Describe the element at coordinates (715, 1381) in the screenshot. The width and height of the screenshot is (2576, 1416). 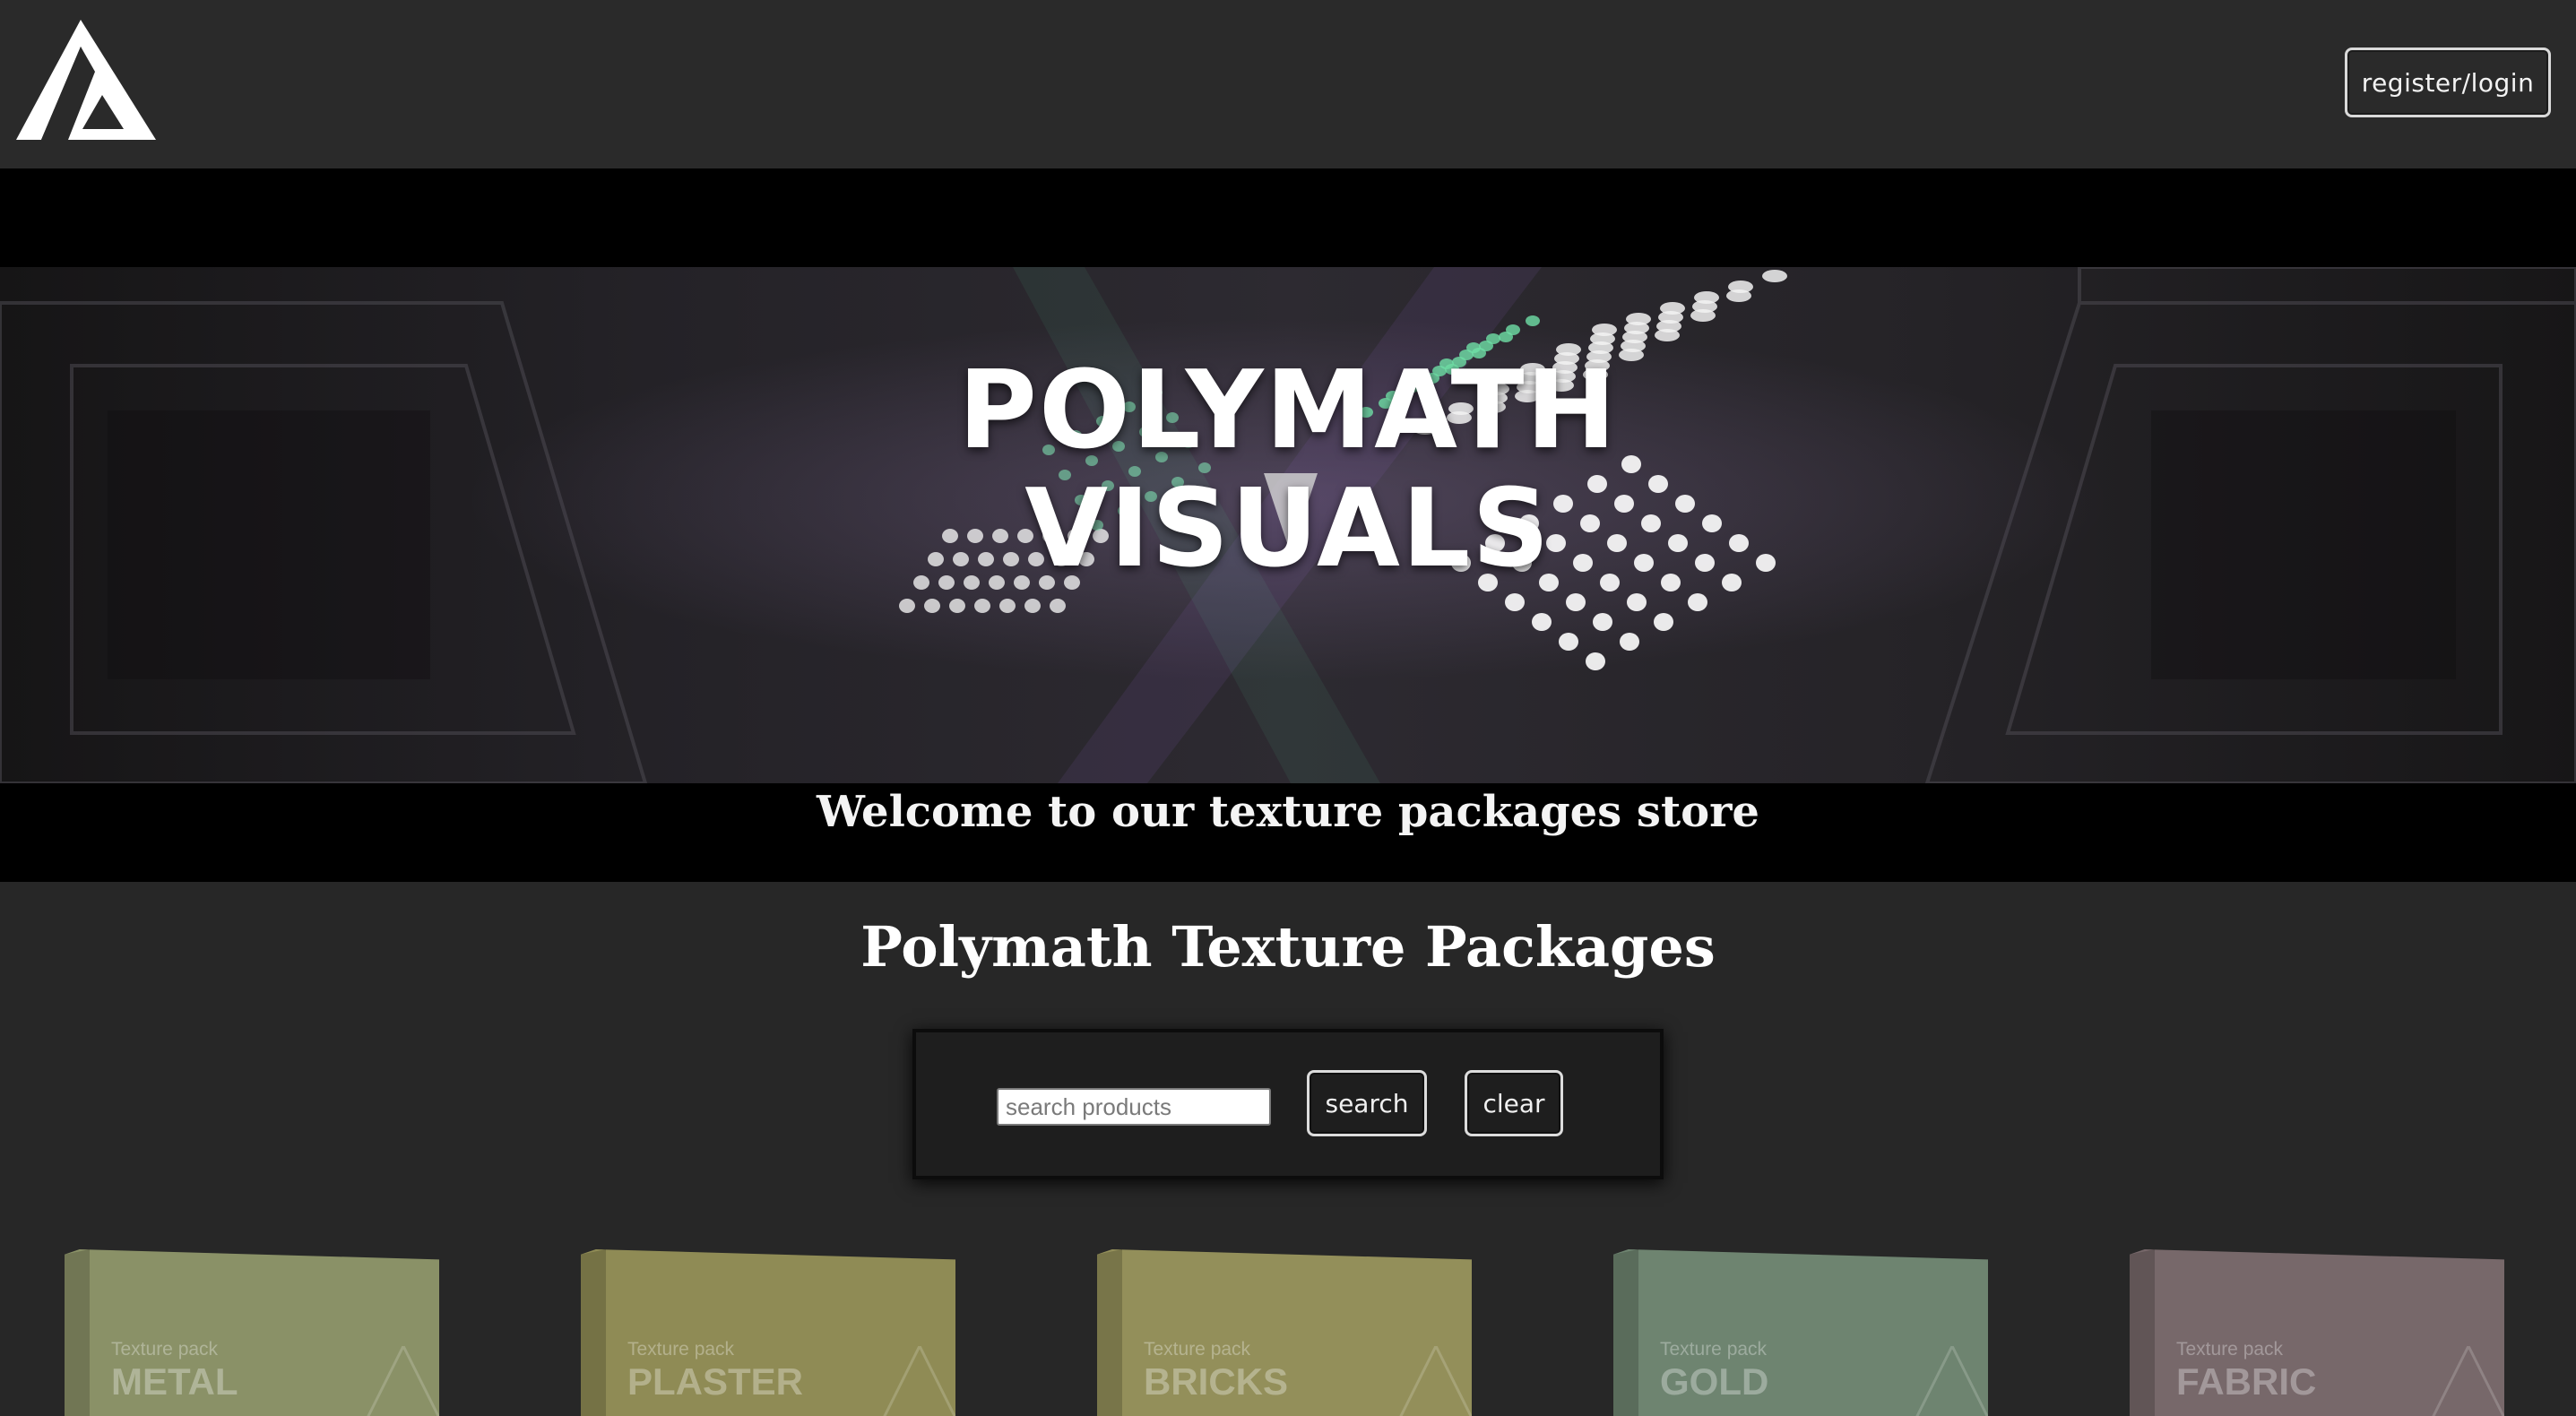
I see `product-name: PLASTER` at that location.